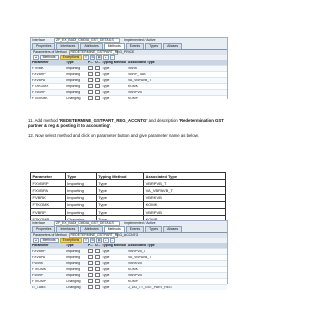 Image resolution: width=320 pixels, height=326 pixels. I want to click on cell-parameter: FTVBRP, so click(48, 92).